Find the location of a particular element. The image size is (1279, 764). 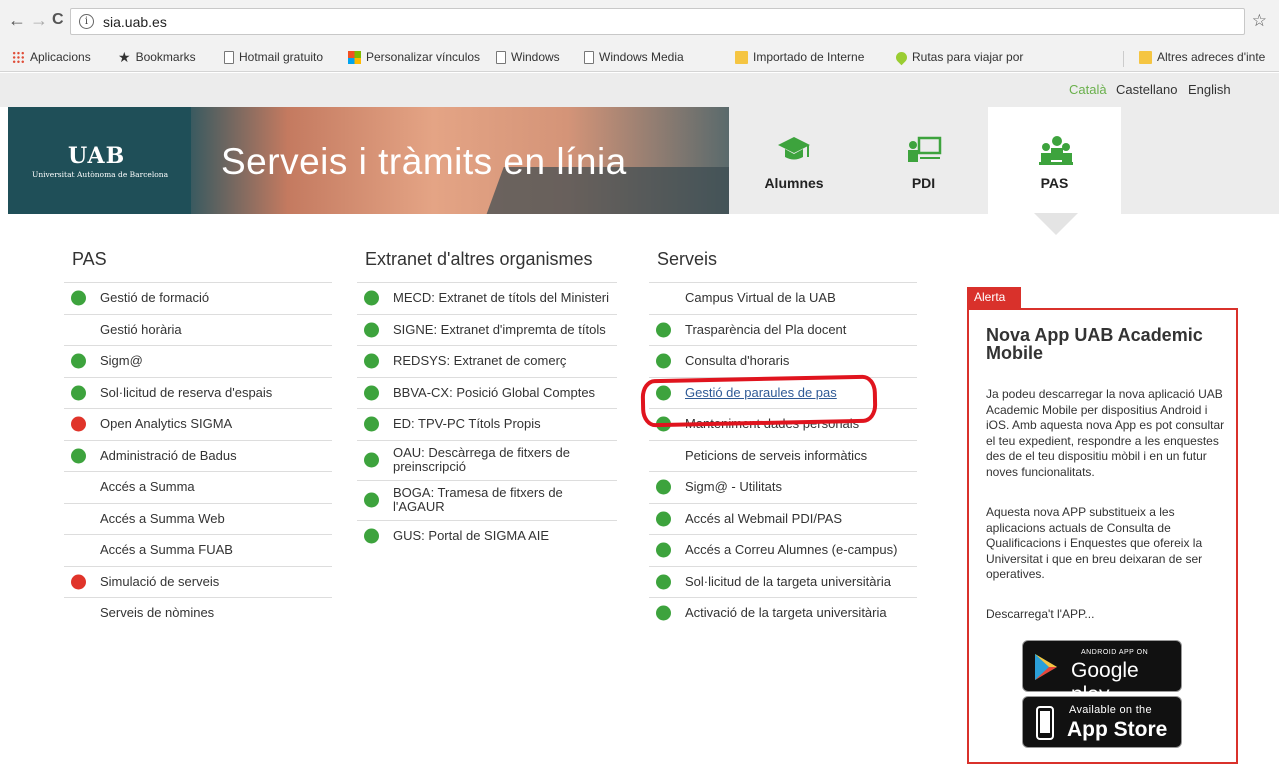

bookmark-star-icon: ☆ is located at coordinates (1259, 20).